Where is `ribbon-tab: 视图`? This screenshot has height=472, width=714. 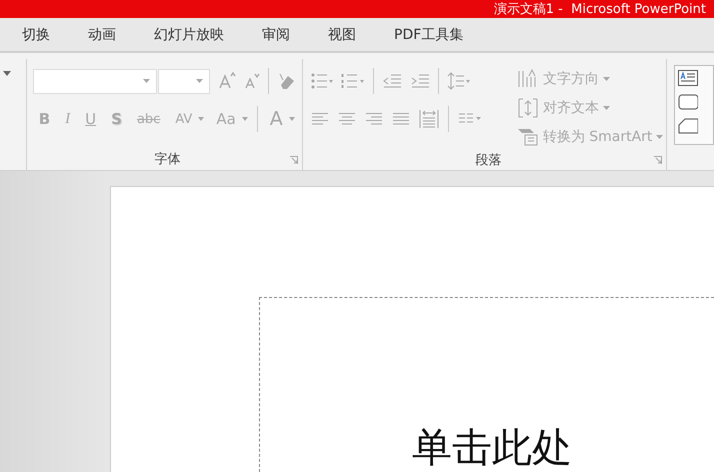 ribbon-tab: 视图 is located at coordinates (342, 35).